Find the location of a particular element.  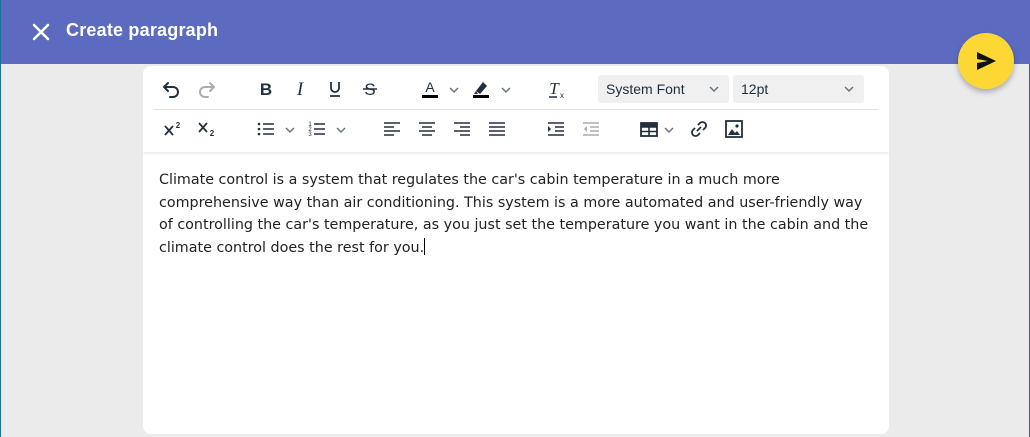

align-center-icon is located at coordinates (427, 129).